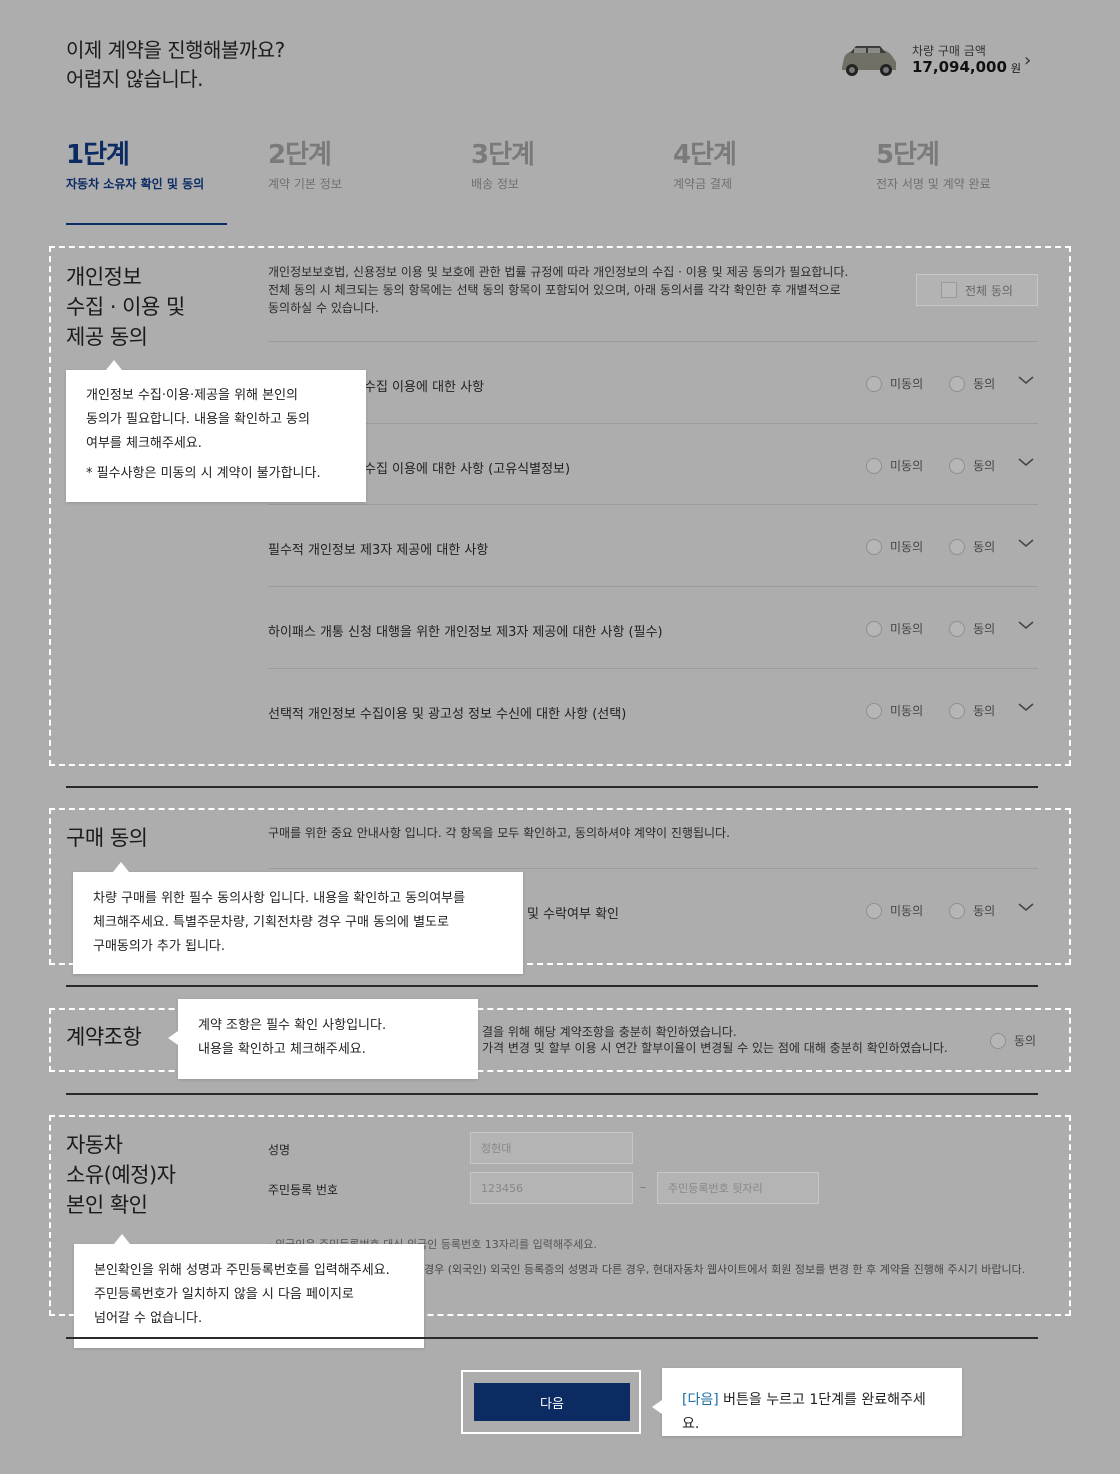  Describe the element at coordinates (121, 1175) in the screenshot. I see `identity-section-title: 자동차 소유(예정)자 본인 확인` at that location.